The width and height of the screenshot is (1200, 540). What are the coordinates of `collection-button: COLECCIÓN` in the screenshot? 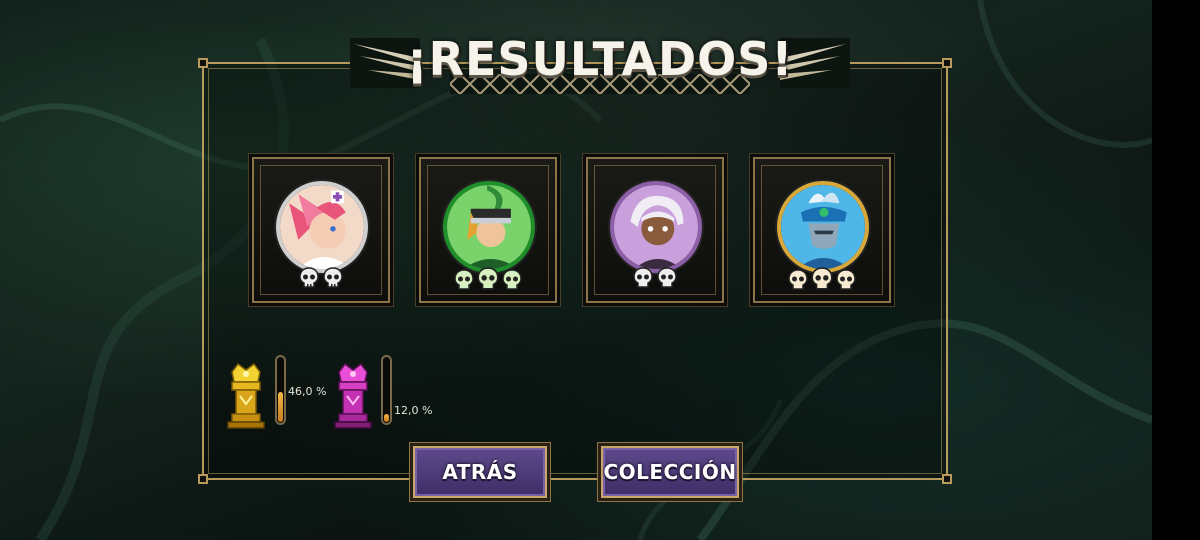 It's located at (670, 472).